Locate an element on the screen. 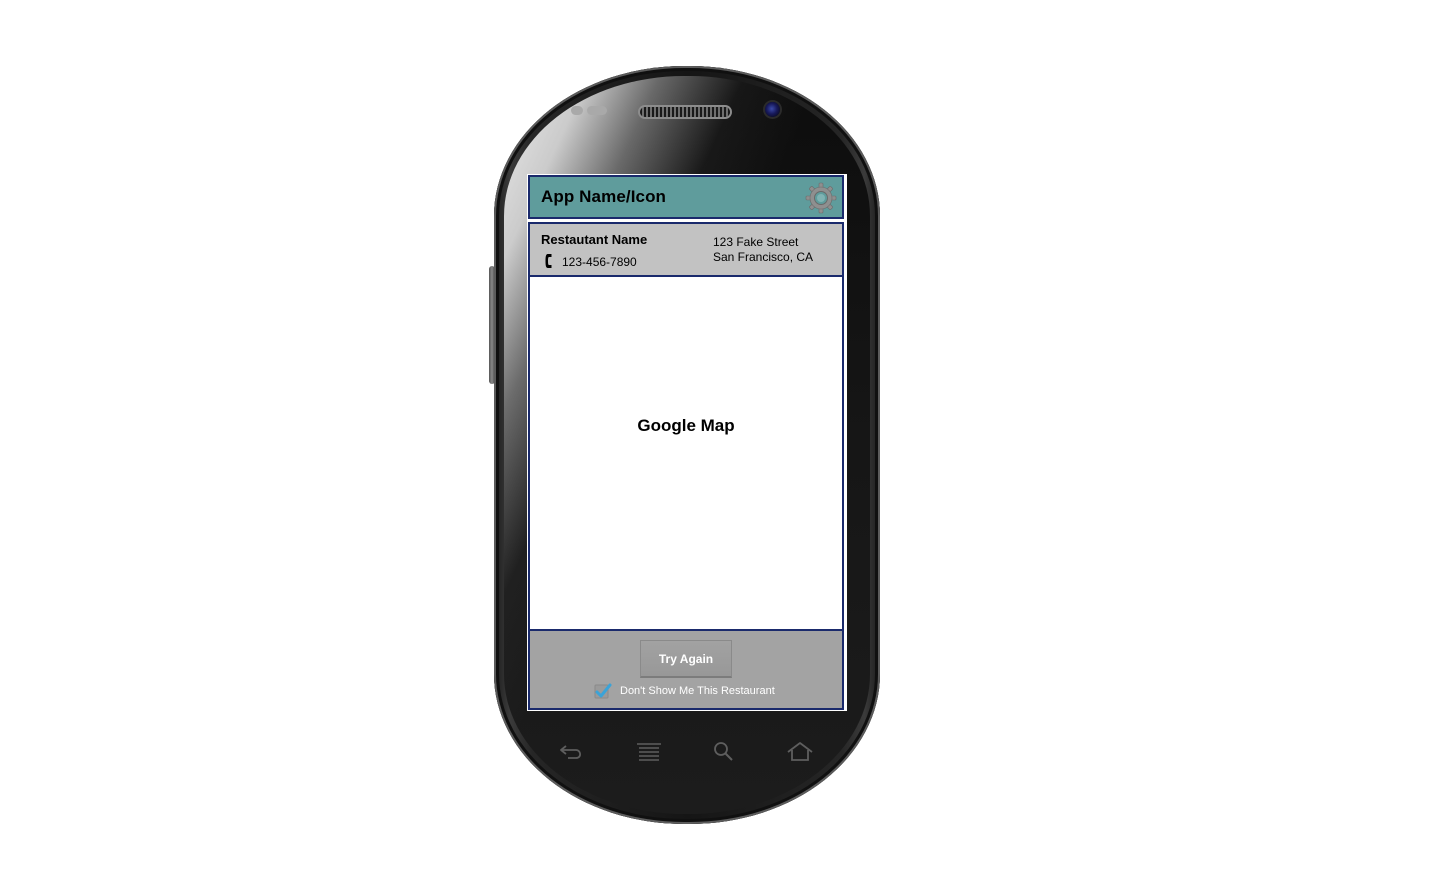 The image size is (1436, 887). menu-icon is located at coordinates (649, 752).